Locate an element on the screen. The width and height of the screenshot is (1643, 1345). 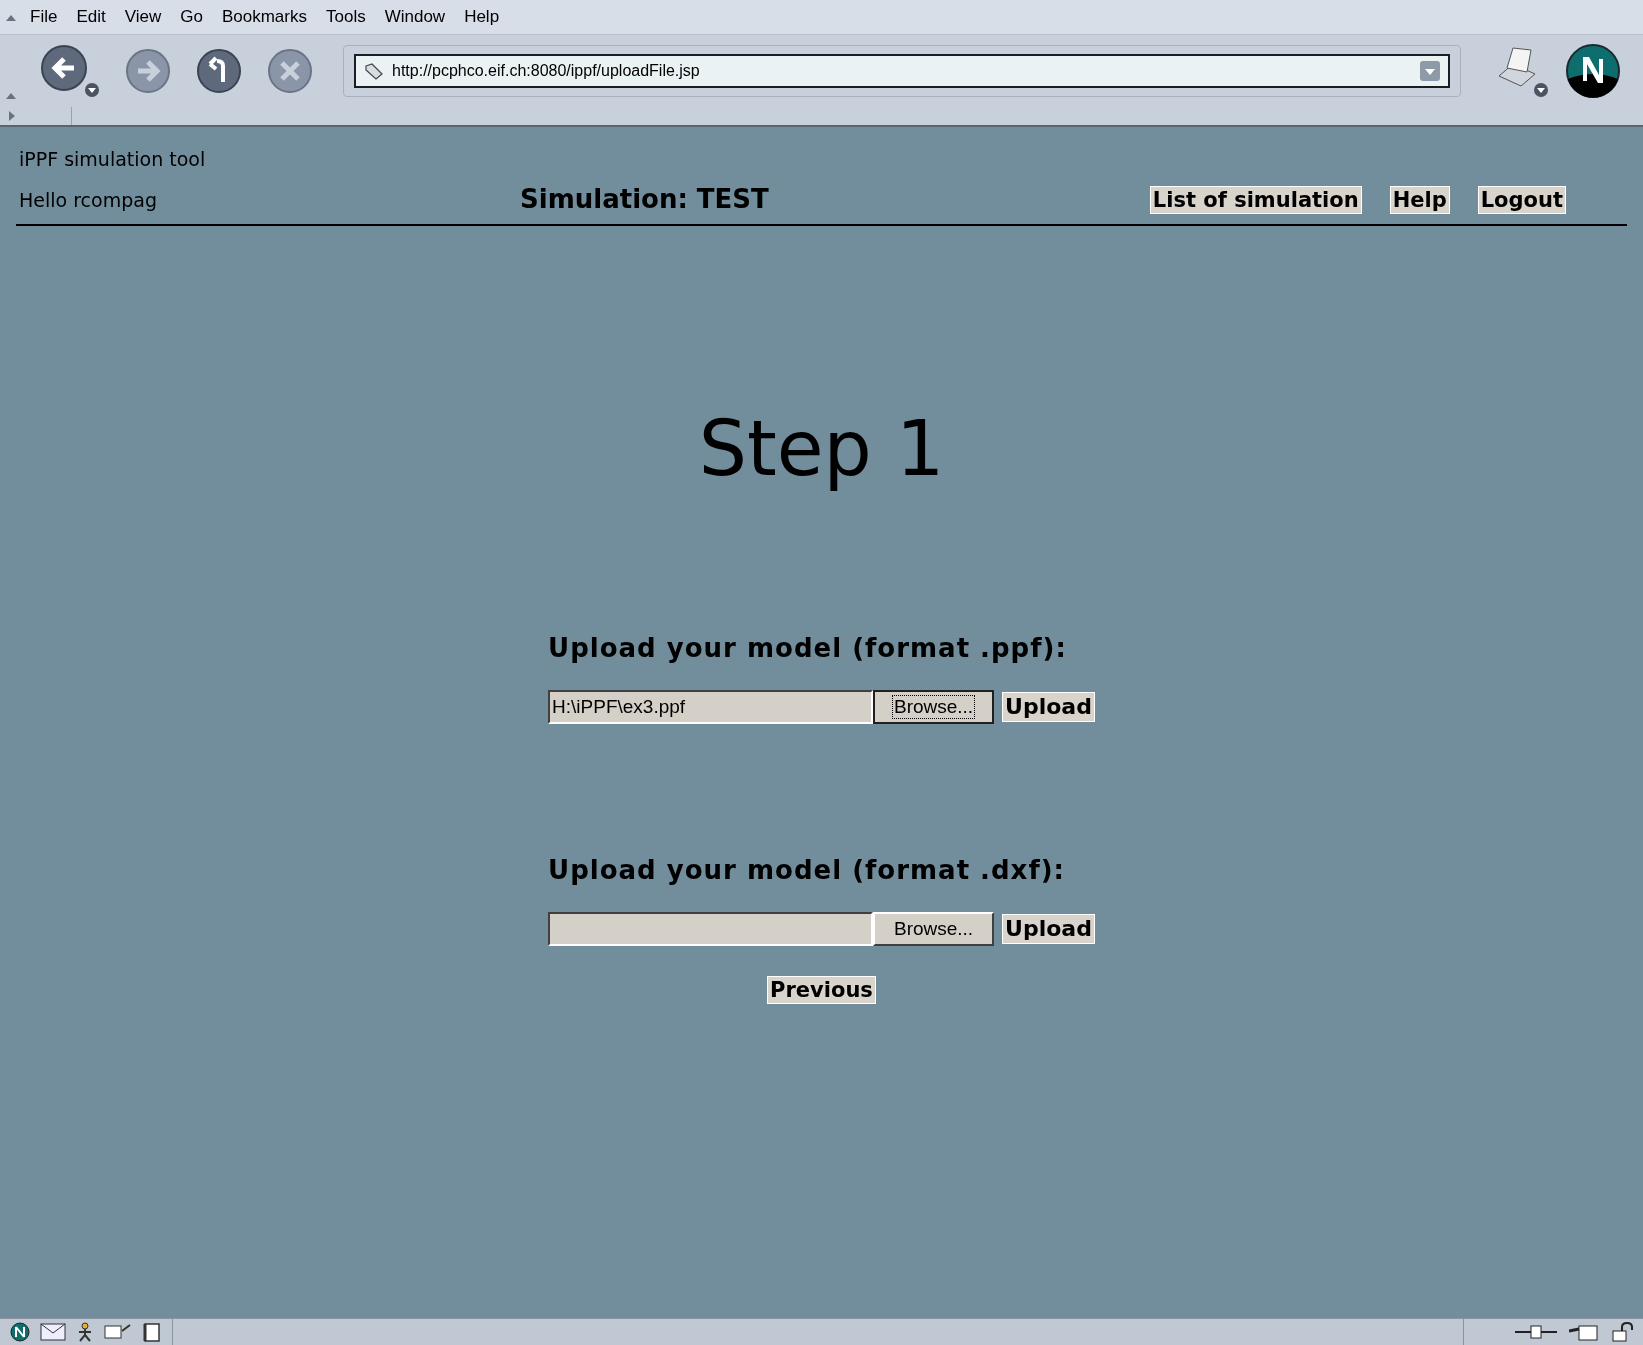
simulation-title: Simulation: TEST is located at coordinates (644, 199).